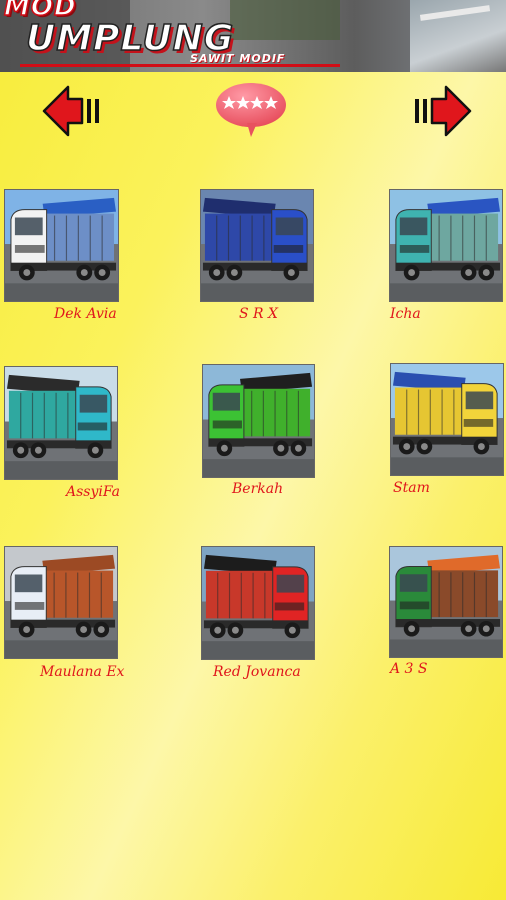  I want to click on mod-label: S R X, so click(258, 314).